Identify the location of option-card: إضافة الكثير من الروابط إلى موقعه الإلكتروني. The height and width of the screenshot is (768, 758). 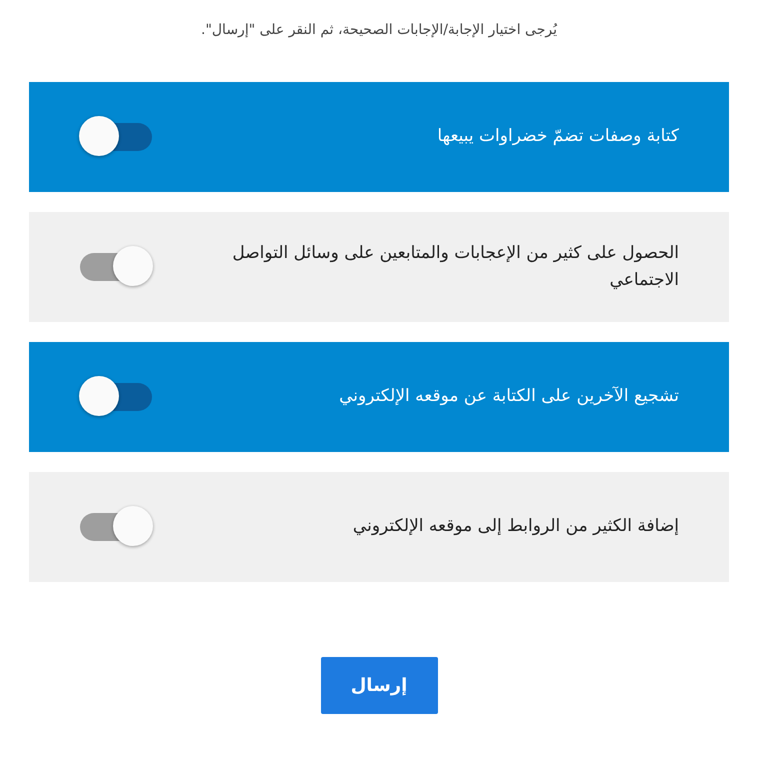
(379, 527).